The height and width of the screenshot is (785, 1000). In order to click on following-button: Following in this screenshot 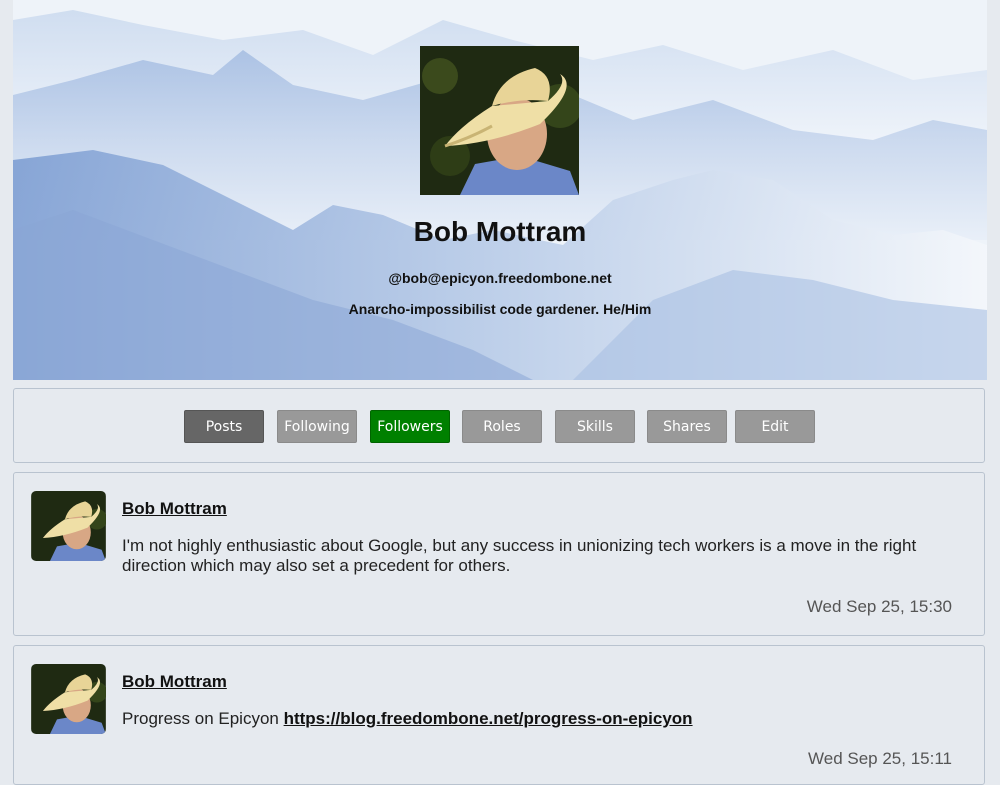, I will do `click(317, 426)`.